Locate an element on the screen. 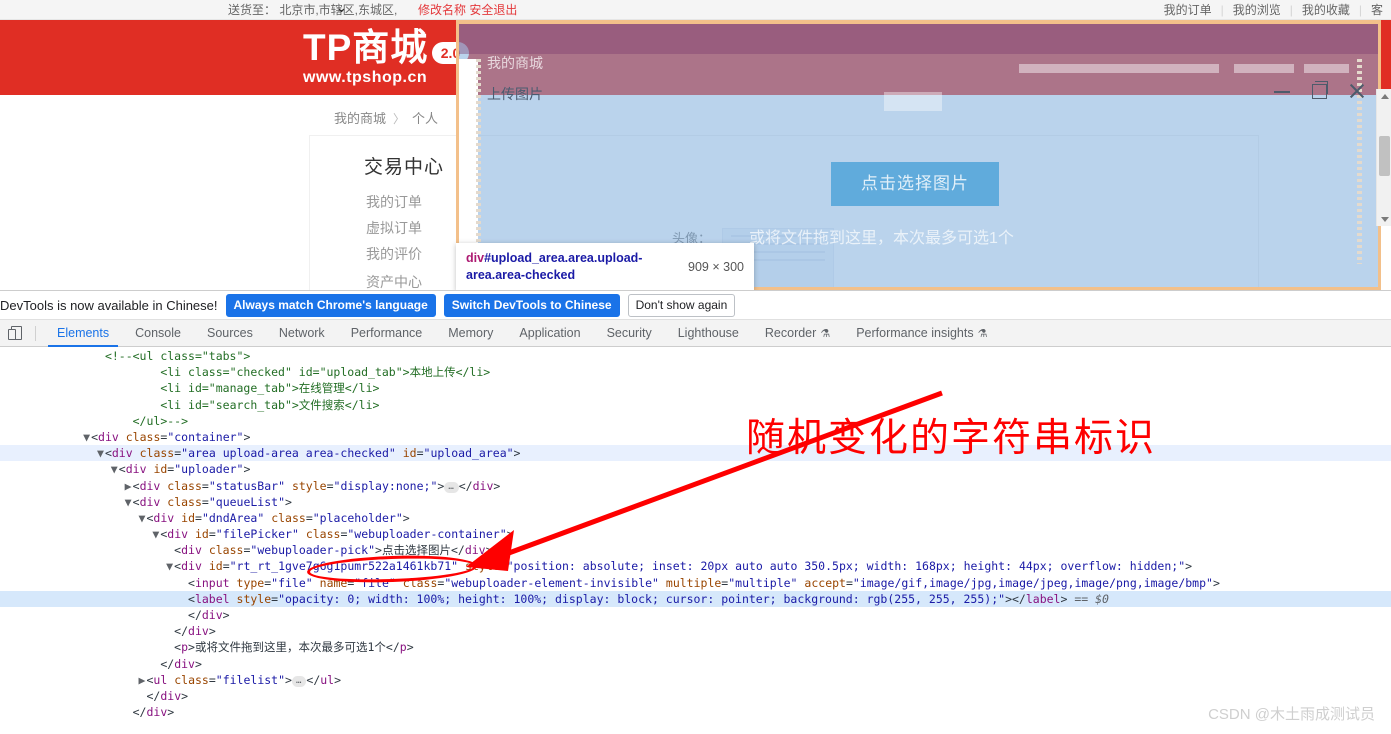 This screenshot has height=734, width=1391. devtools-tab-sources: Sources is located at coordinates (230, 333).